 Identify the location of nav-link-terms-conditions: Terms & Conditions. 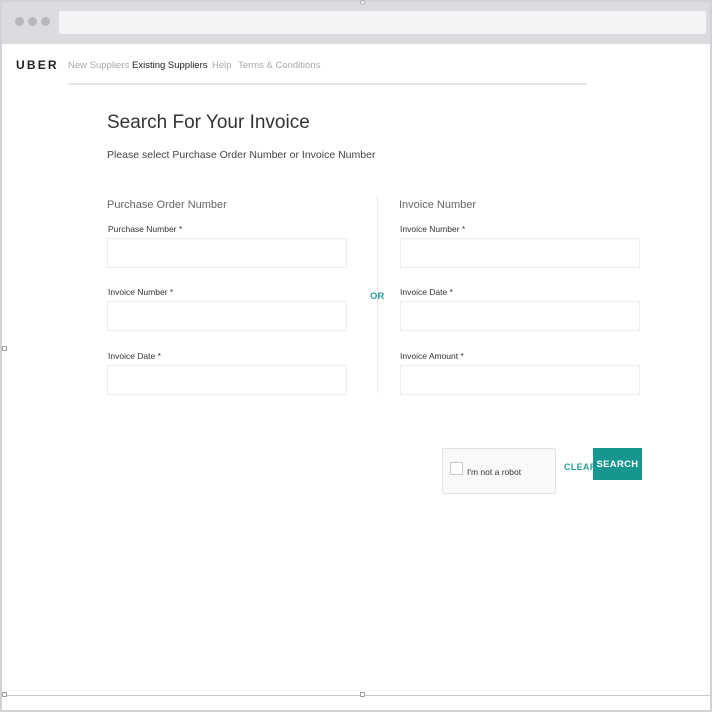
(279, 65).